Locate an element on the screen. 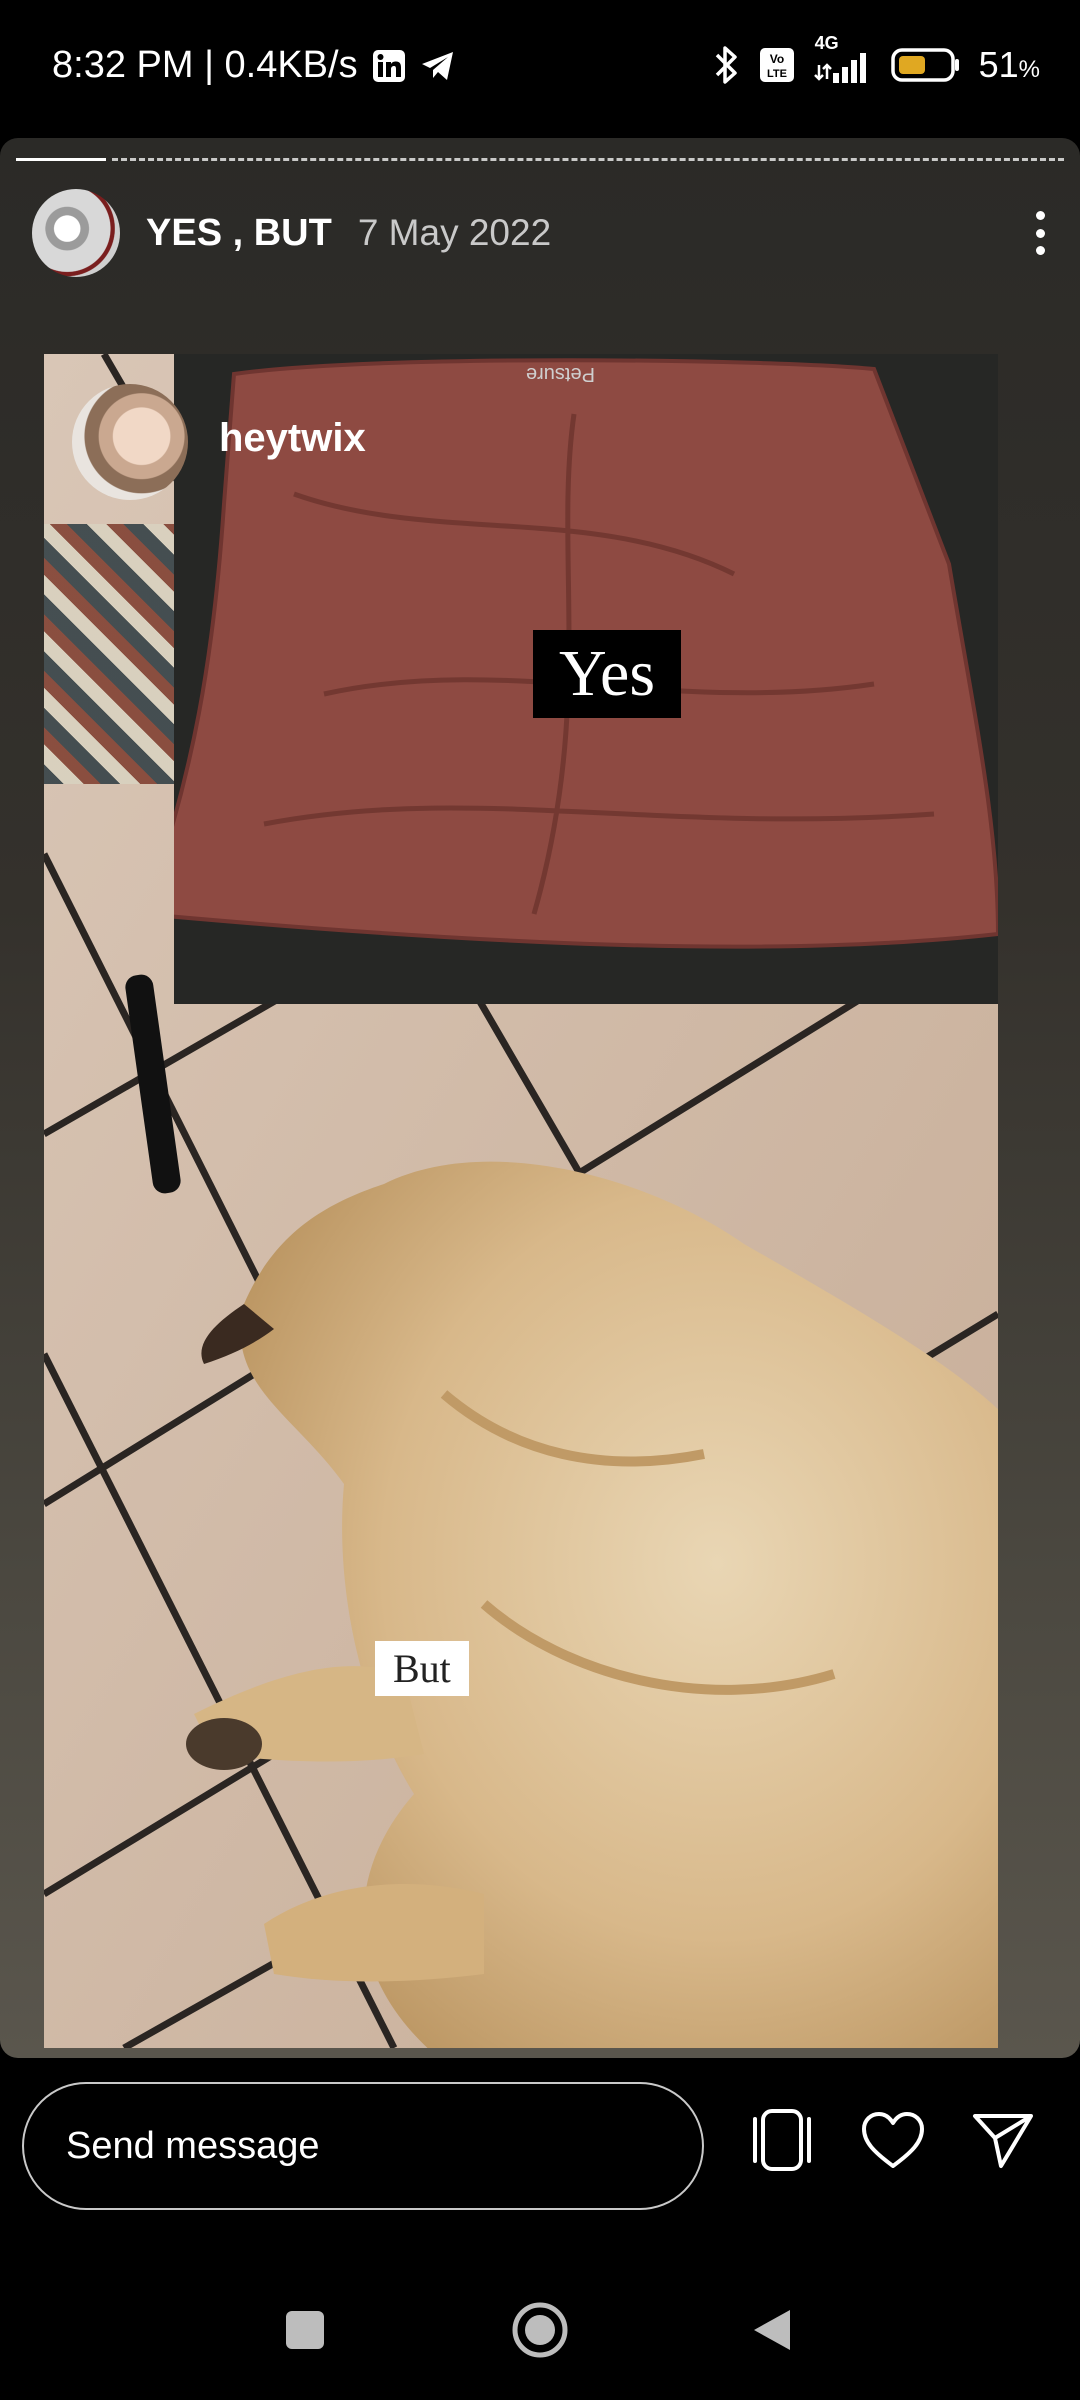 The image size is (1080, 2400). send-message-input: Send message is located at coordinates (363, 2146).